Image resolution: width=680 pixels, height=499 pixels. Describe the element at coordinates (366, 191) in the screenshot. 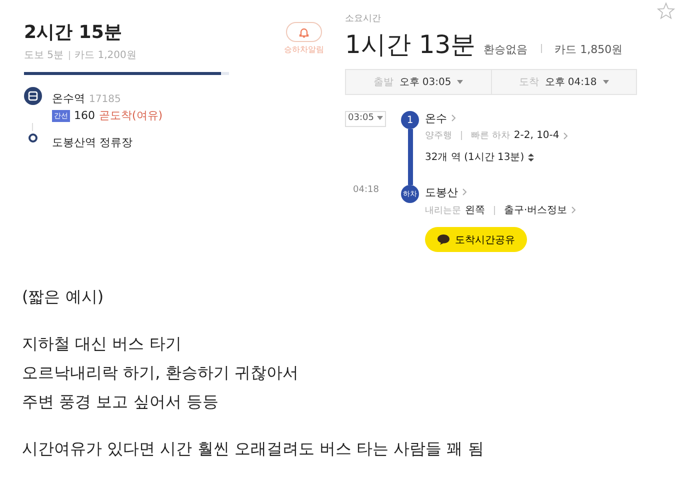

I see `arrival-time: 04:18` at that location.